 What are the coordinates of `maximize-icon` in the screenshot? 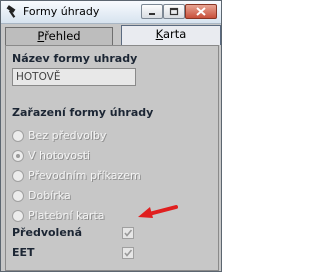 It's located at (174, 11).